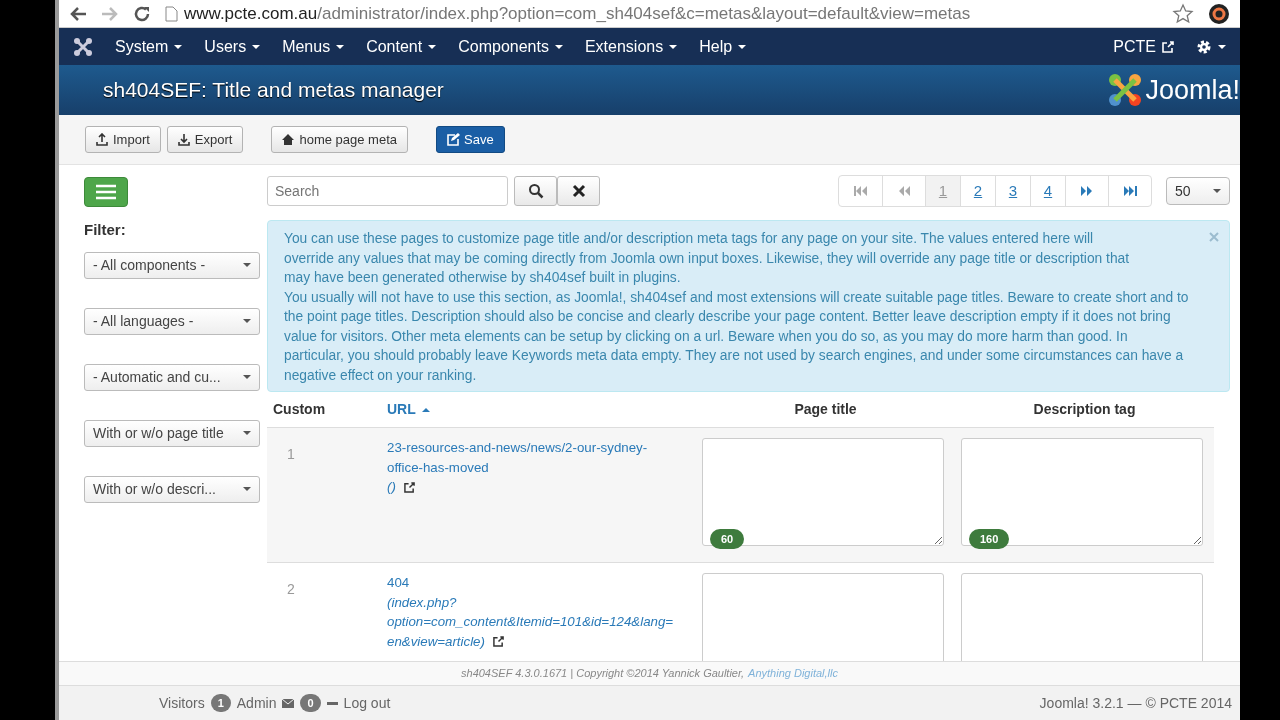 The image size is (1280, 720). I want to click on sort-link: URL, so click(538, 409).